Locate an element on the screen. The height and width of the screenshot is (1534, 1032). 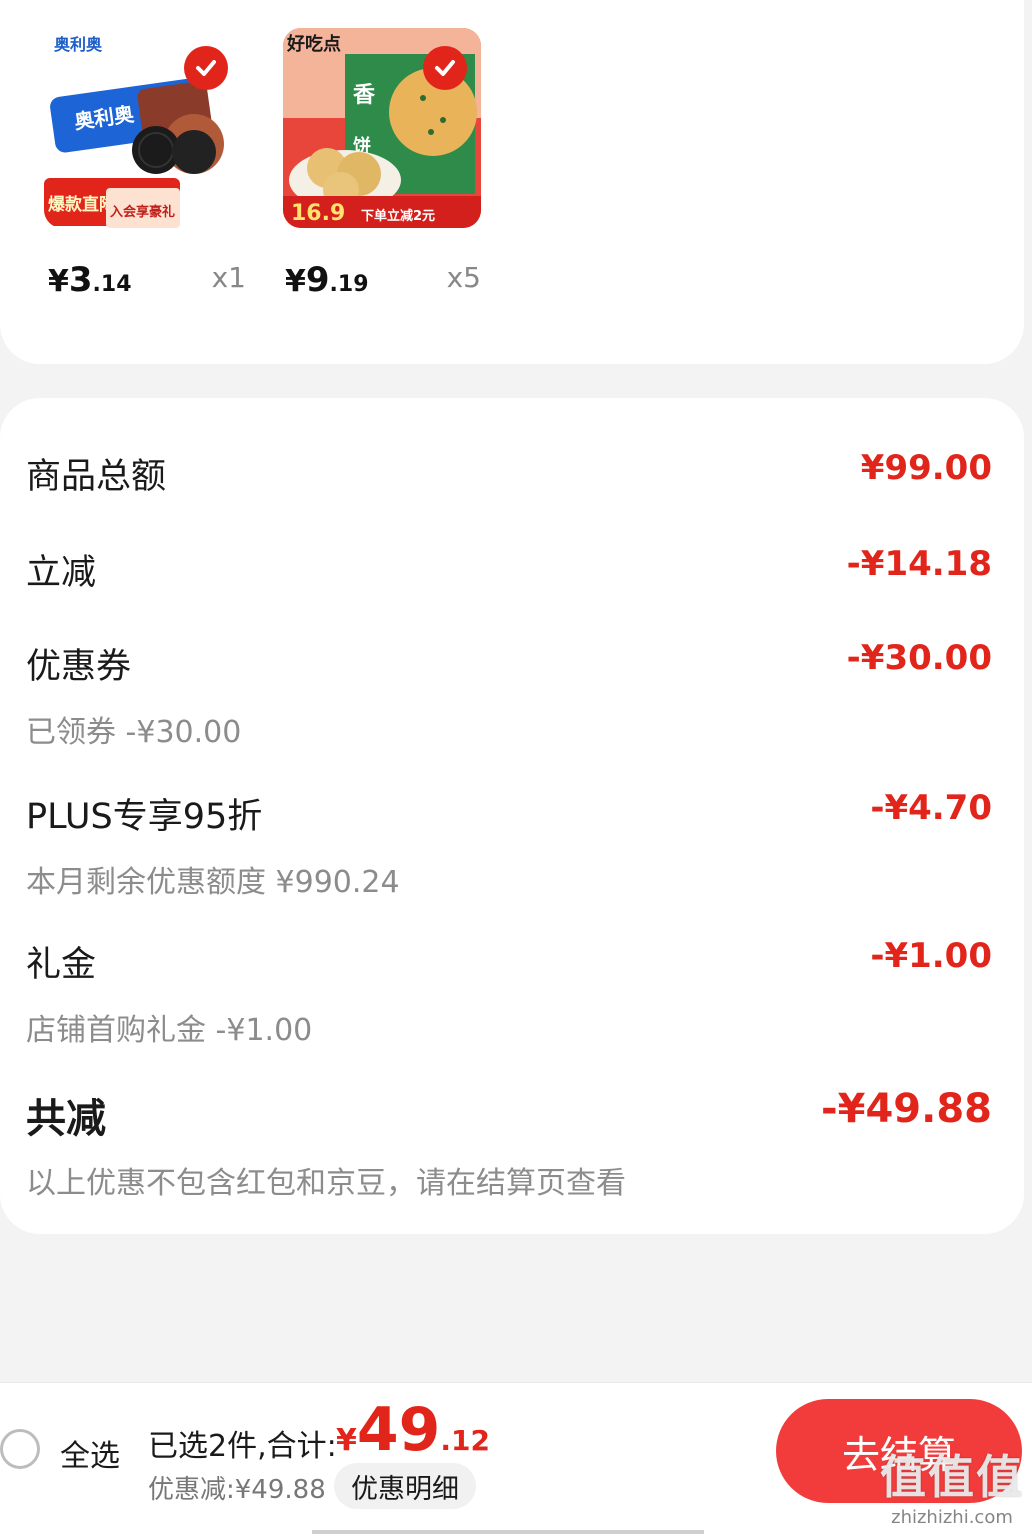
goods-total-value: ¥99.00 is located at coordinates (926, 468).